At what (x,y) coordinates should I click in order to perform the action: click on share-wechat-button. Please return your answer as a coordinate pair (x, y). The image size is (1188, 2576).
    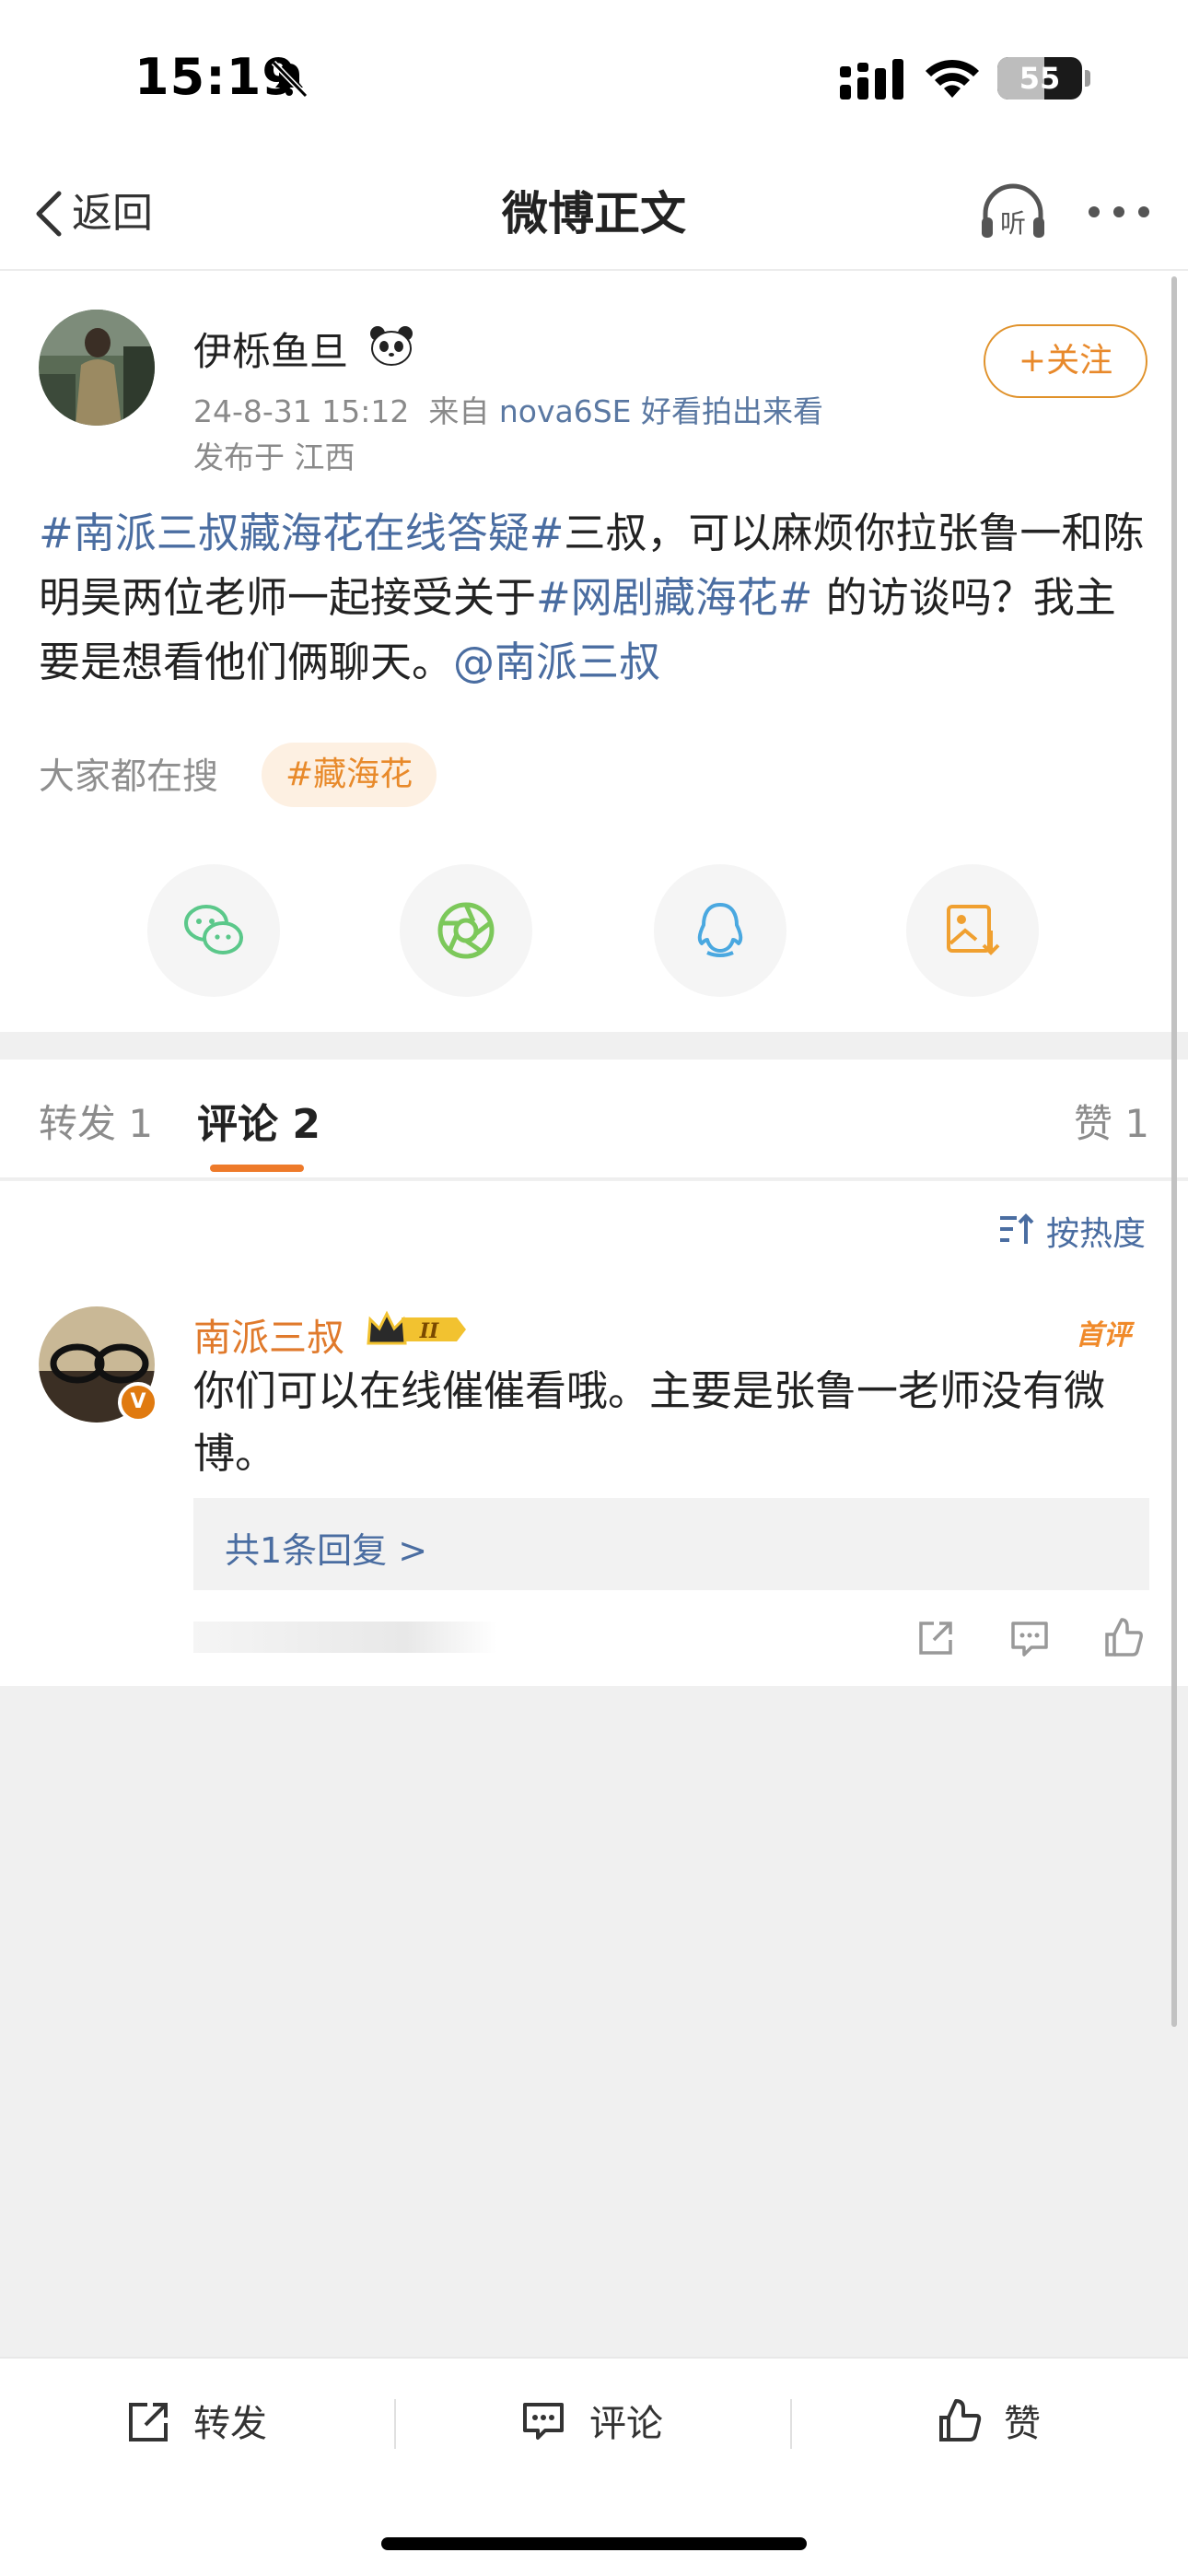
    Looking at the image, I should click on (213, 930).